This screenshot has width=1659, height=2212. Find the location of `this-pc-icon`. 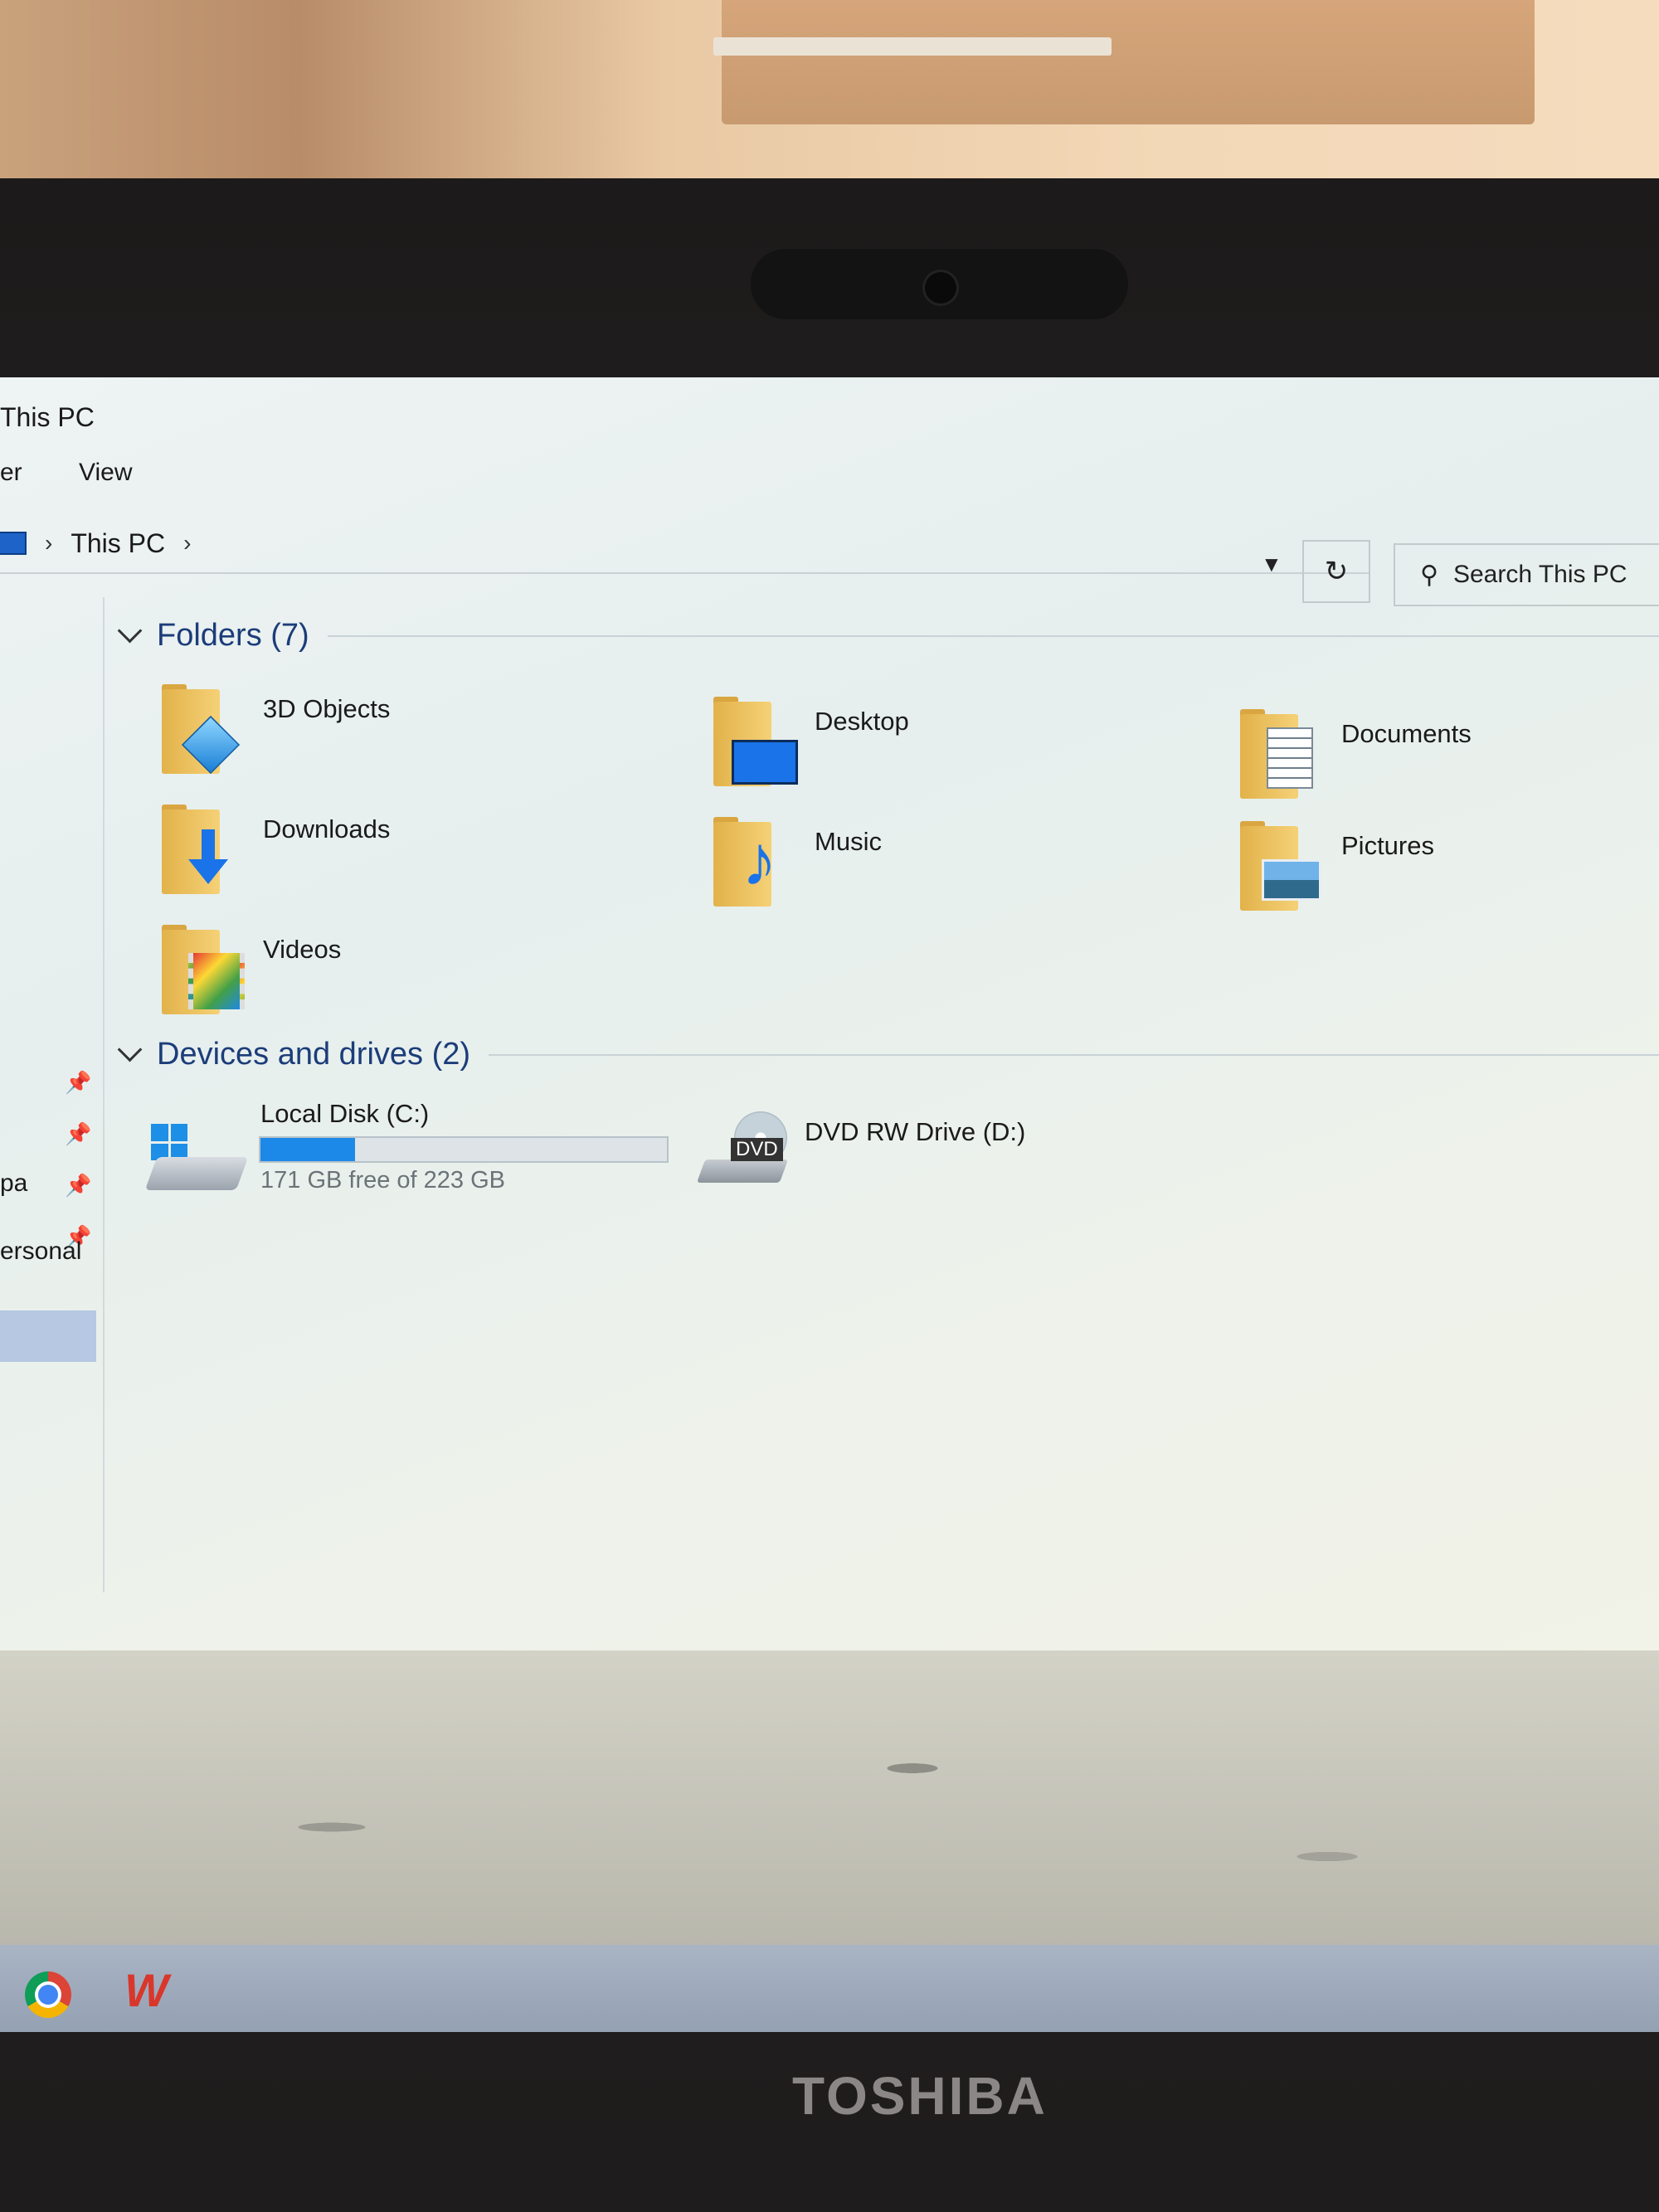

this-pc-icon is located at coordinates (14, 543).